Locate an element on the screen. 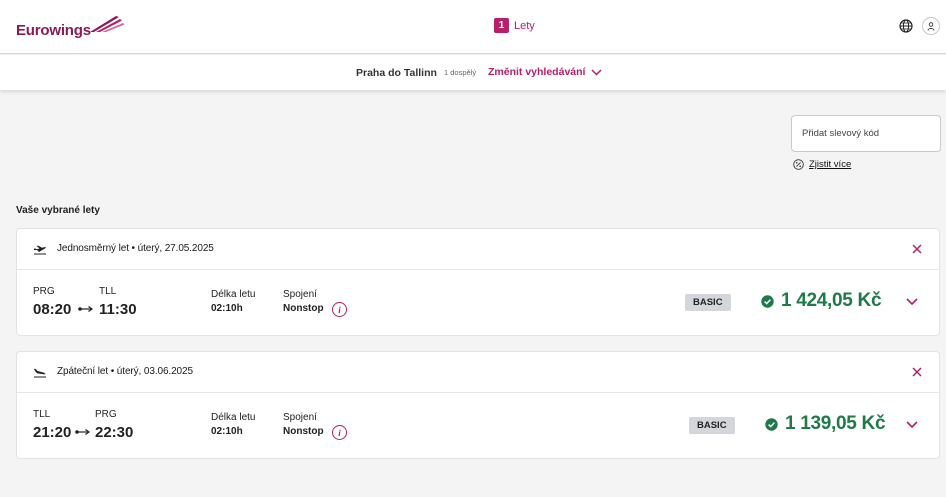 The image size is (946, 497). price-display: 1 424,05 Kč is located at coordinates (821, 301).